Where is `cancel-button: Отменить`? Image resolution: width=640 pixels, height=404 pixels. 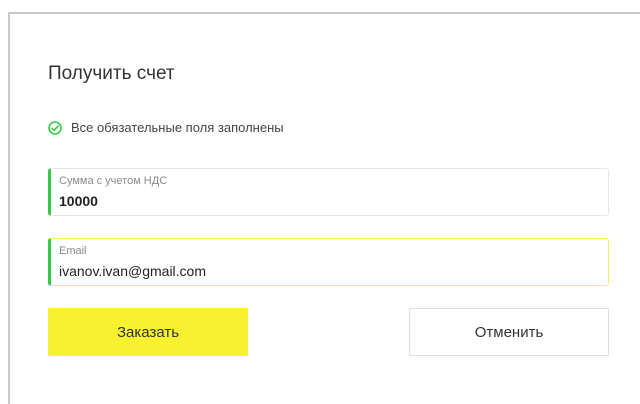
cancel-button: Отменить is located at coordinates (509, 332).